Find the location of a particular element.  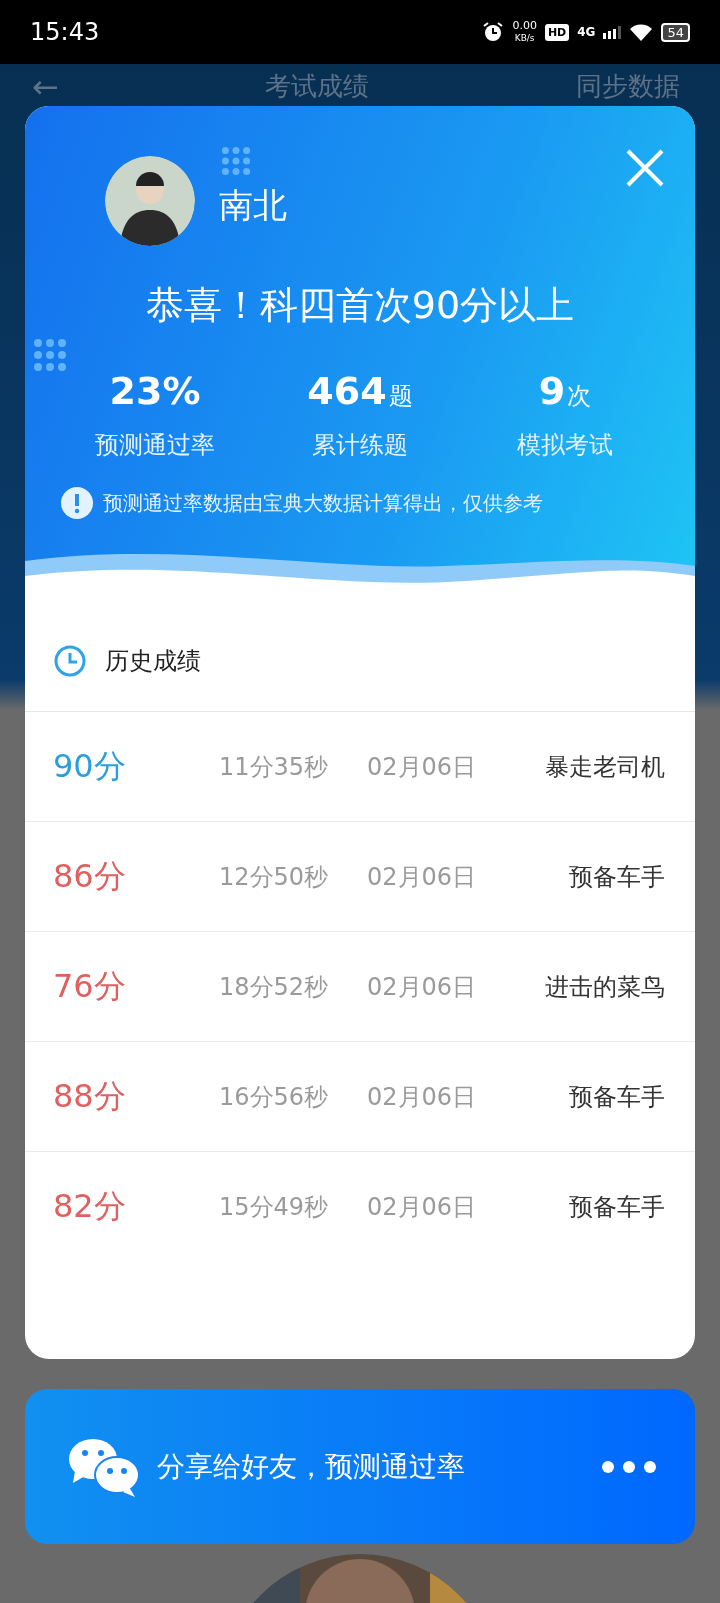

rank-title: 暴走老司机 is located at coordinates (604, 767).